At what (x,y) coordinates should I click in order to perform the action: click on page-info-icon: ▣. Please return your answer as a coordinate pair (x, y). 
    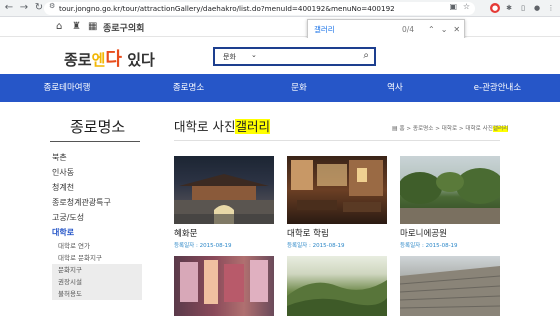
    Looking at the image, I should click on (453, 6).